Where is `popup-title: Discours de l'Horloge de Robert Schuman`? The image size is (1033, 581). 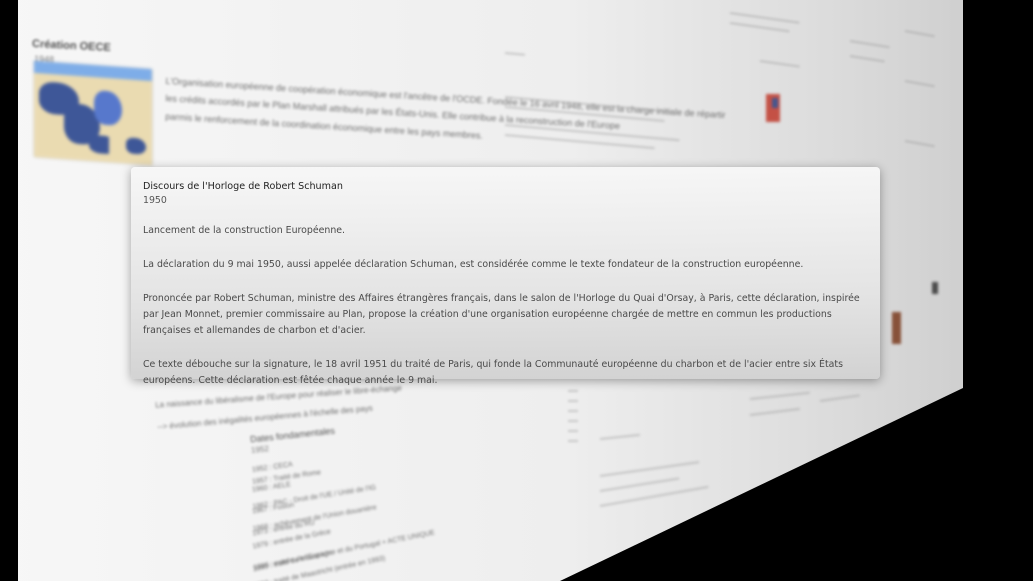 popup-title: Discours de l'Horloge de Robert Schuman is located at coordinates (243, 186).